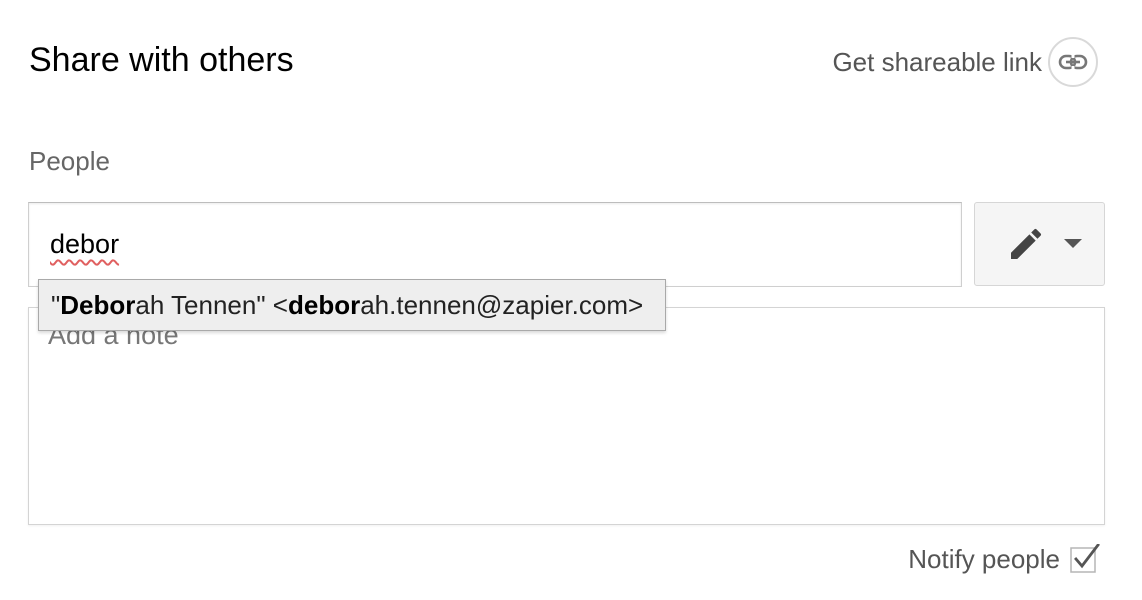 The height and width of the screenshot is (600, 1142). I want to click on chevron-down-icon, so click(1072, 244).